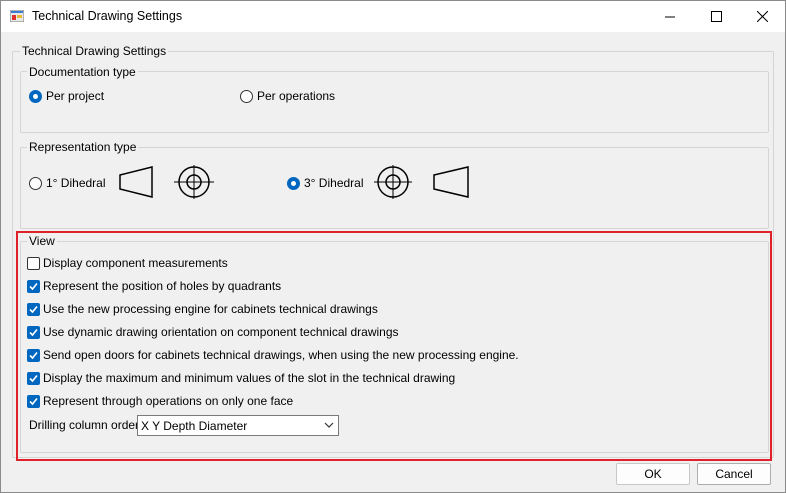 This screenshot has height=493, width=786. What do you see at coordinates (76, 183) in the screenshot?
I see `first-dihedral-label: 1° Dihedral` at bounding box center [76, 183].